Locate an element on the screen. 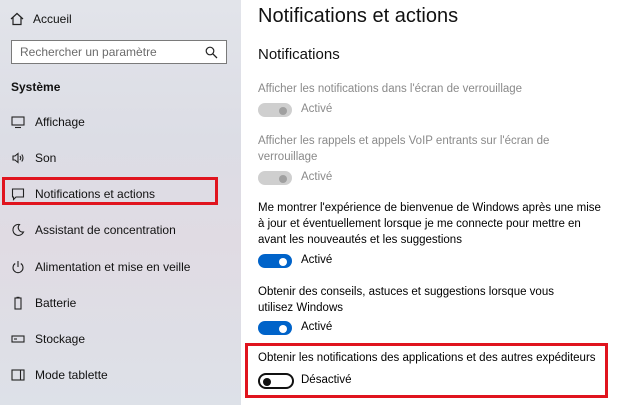  selection-highlight is located at coordinates (110, 191).